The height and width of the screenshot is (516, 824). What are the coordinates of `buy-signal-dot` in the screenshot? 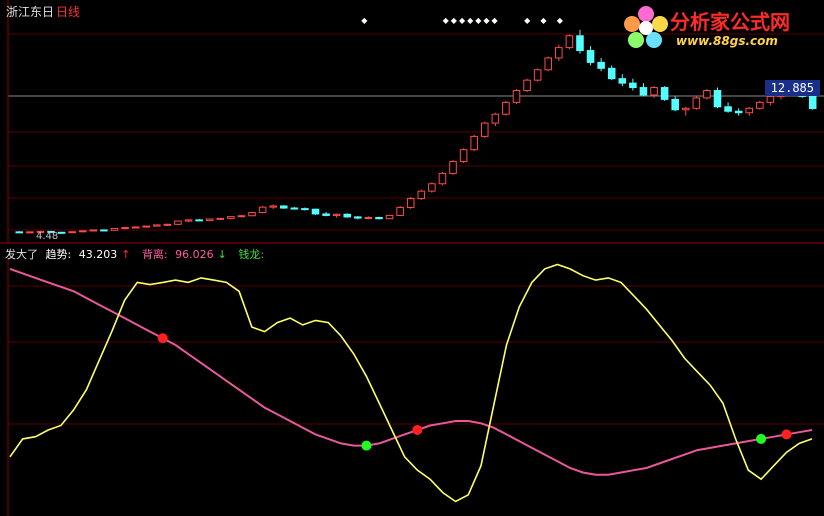 It's located at (366, 445).